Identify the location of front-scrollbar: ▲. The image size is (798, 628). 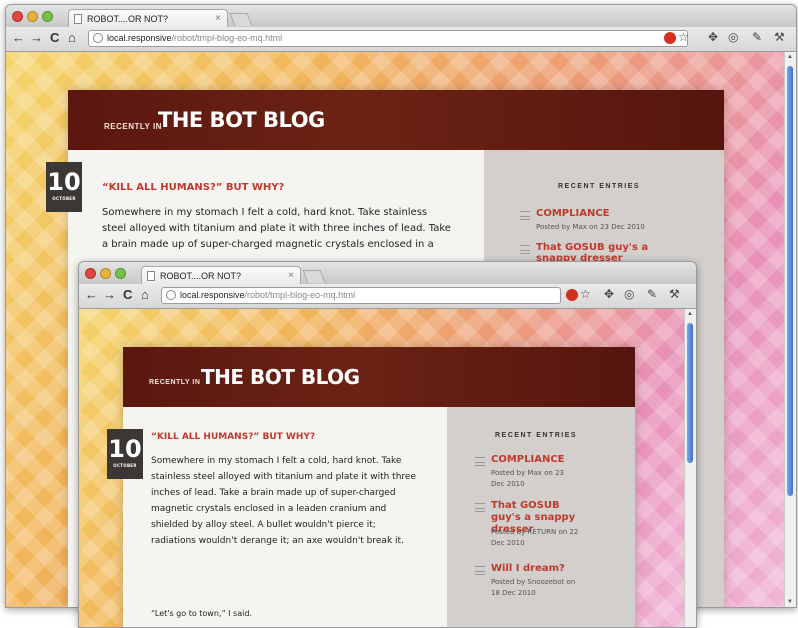
(690, 468).